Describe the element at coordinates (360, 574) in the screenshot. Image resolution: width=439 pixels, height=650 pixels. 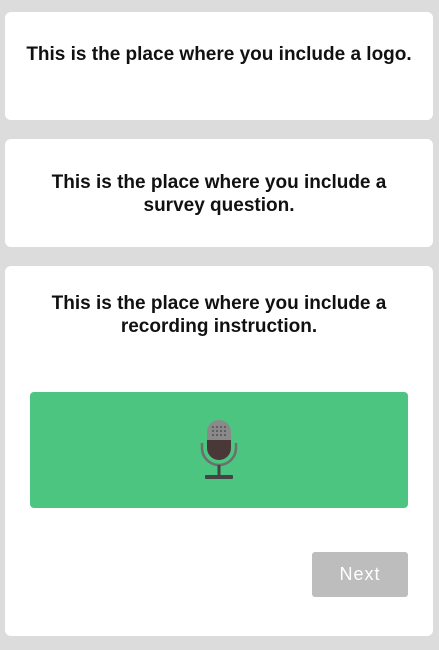
I see `next-button: Next` at that location.